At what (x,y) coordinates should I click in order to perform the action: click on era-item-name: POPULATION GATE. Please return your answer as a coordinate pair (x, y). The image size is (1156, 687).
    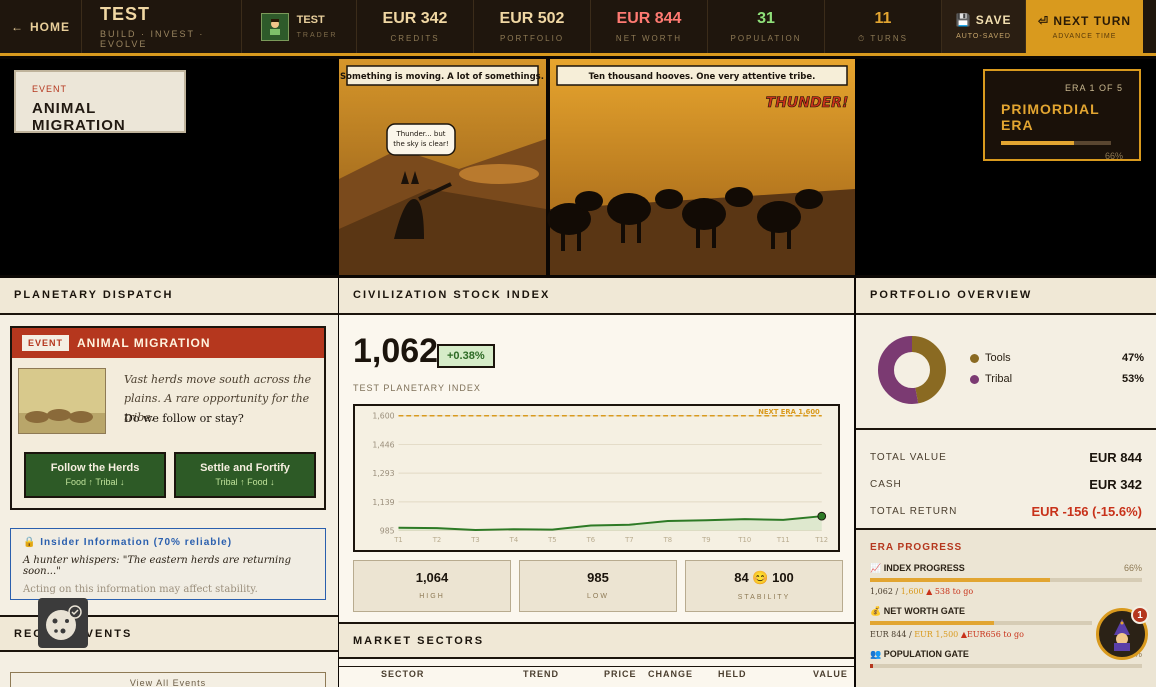
    Looking at the image, I should click on (926, 654).